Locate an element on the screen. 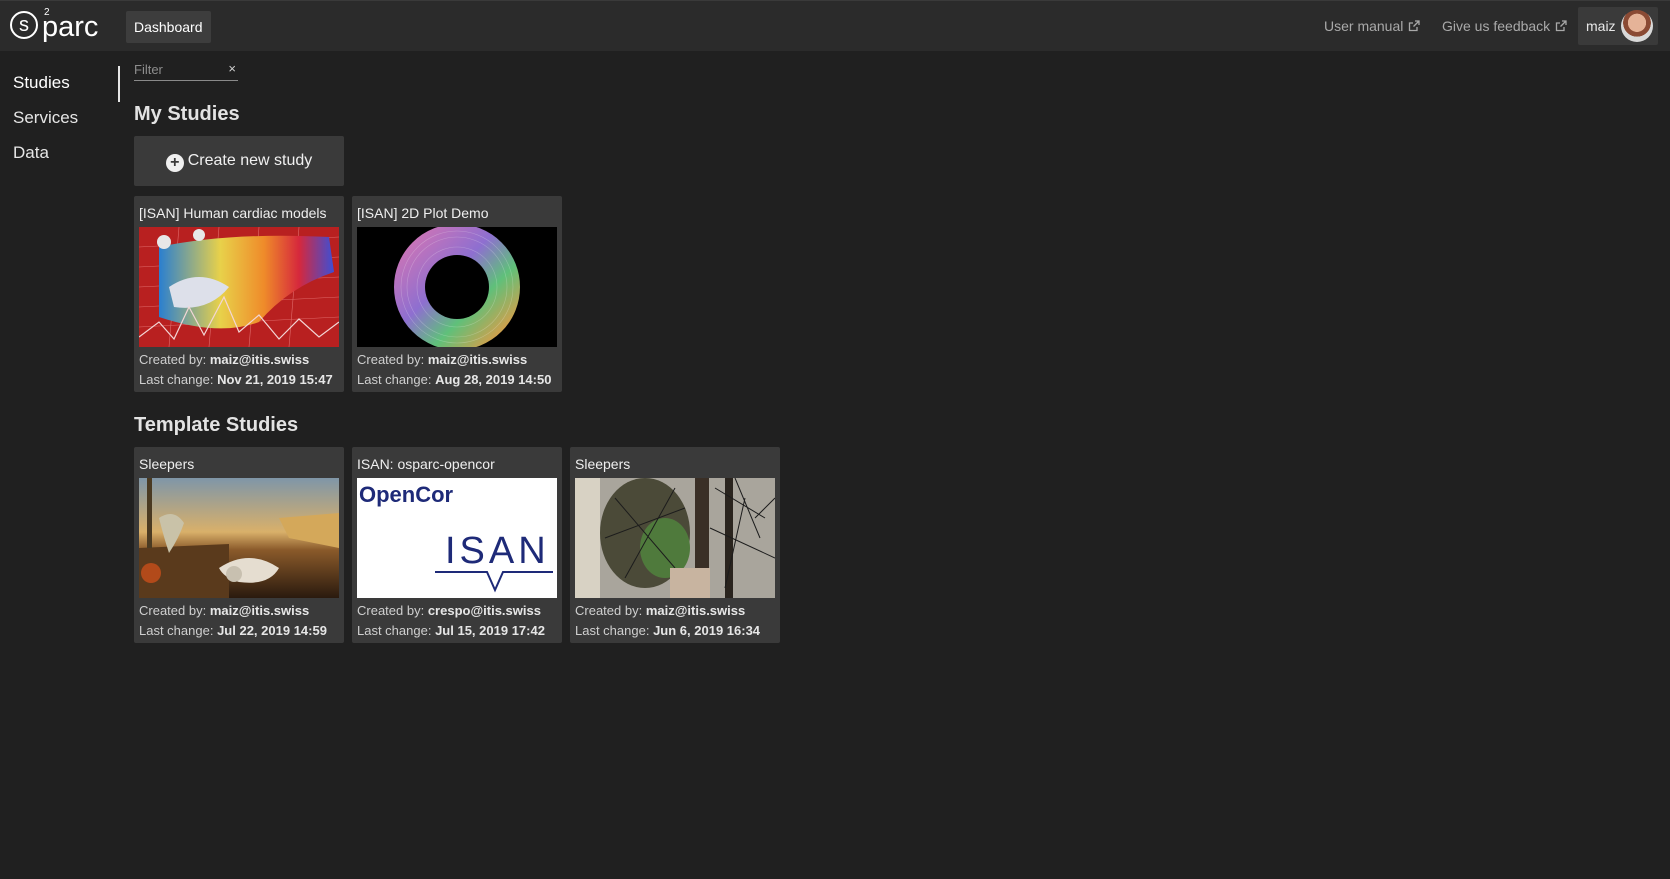 This screenshot has width=1670, height=879. template-card-last-change: Last change: Jun 6, 2019 16:34 is located at coordinates (668, 630).